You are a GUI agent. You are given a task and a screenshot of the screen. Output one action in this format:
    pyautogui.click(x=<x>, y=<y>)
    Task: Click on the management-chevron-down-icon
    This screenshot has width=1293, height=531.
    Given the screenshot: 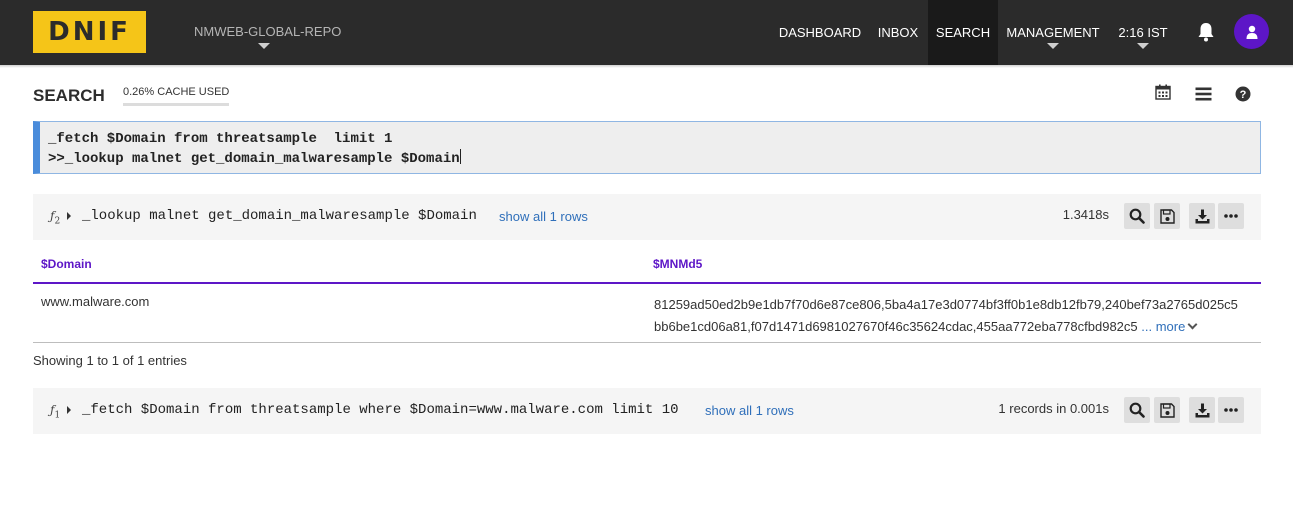 What is the action you would take?
    pyautogui.click(x=1053, y=46)
    